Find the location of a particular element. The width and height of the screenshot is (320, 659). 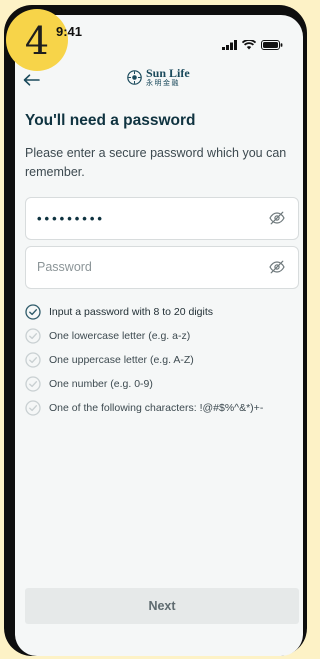

arrow-left-icon is located at coordinates (31, 80).